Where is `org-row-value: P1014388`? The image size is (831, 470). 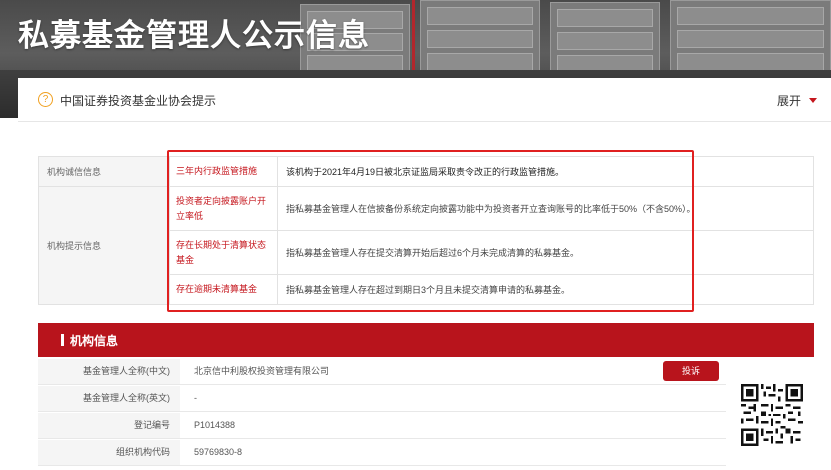
org-row-value: P1014388 is located at coordinates (215, 425).